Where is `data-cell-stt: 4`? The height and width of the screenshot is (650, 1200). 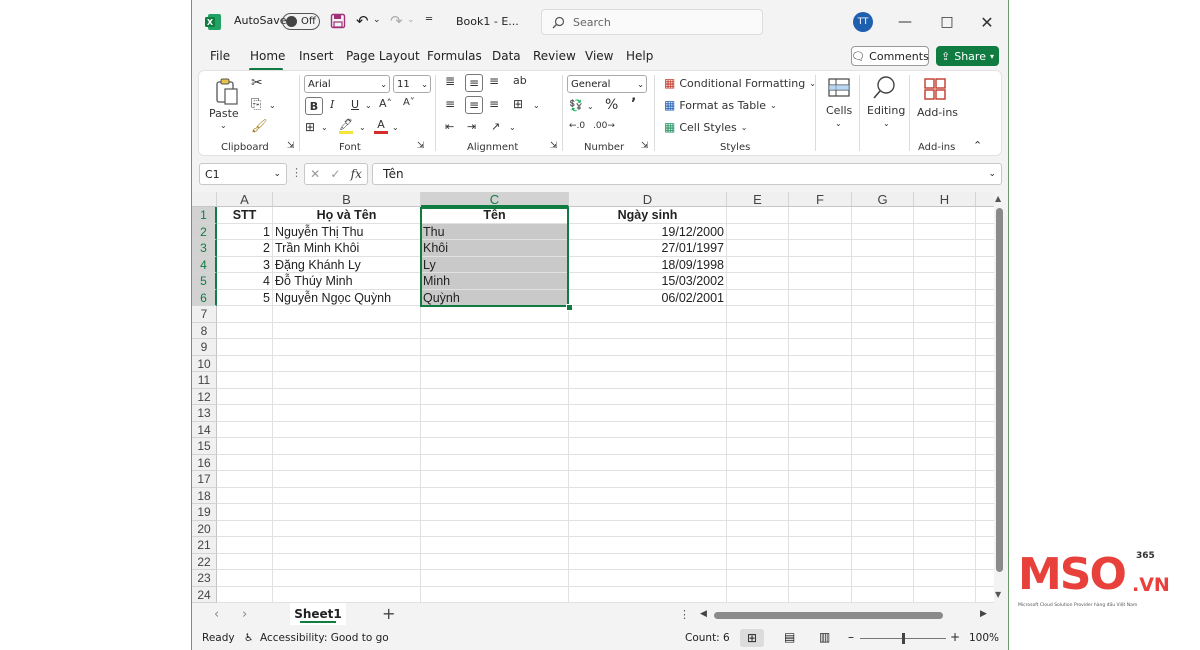 data-cell-stt: 4 is located at coordinates (245, 281).